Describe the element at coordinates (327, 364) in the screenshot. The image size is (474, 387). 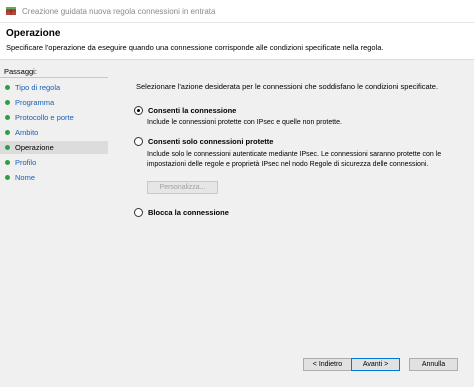
I see `back-button: < Indietro` at that location.